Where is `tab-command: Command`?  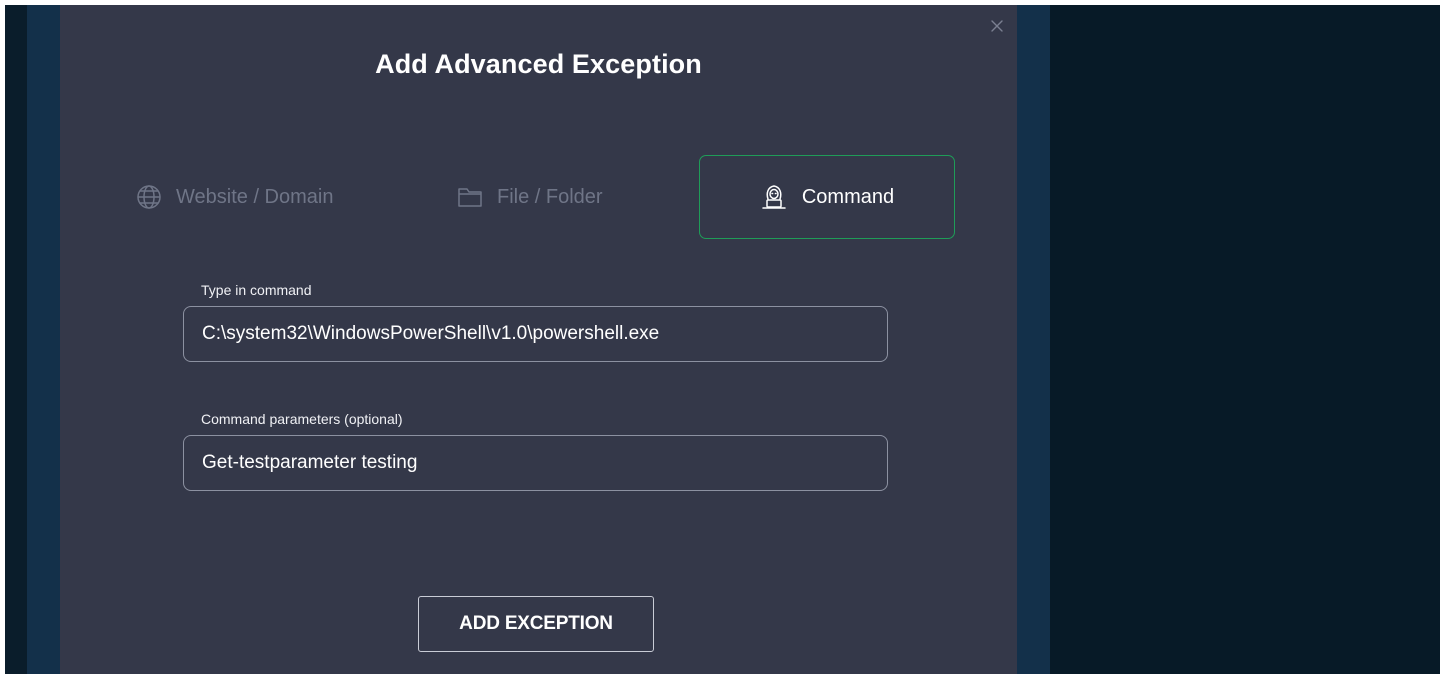
tab-command: Command is located at coordinates (827, 197).